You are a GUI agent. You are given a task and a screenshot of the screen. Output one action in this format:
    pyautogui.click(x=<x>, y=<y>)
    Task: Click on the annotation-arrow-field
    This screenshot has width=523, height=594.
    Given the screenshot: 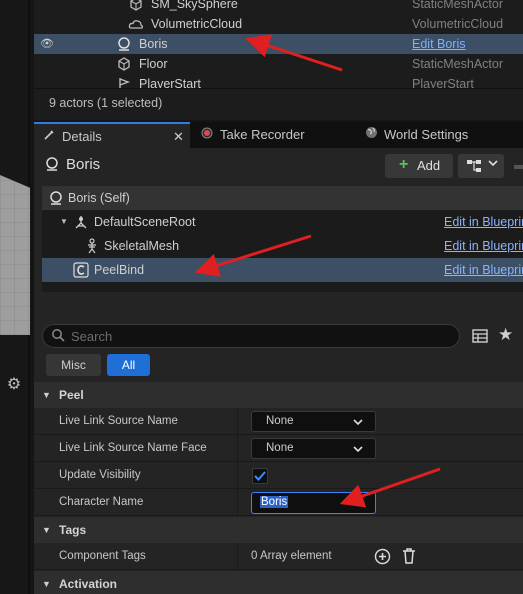 What is the action you would take?
    pyautogui.click(x=390, y=487)
    